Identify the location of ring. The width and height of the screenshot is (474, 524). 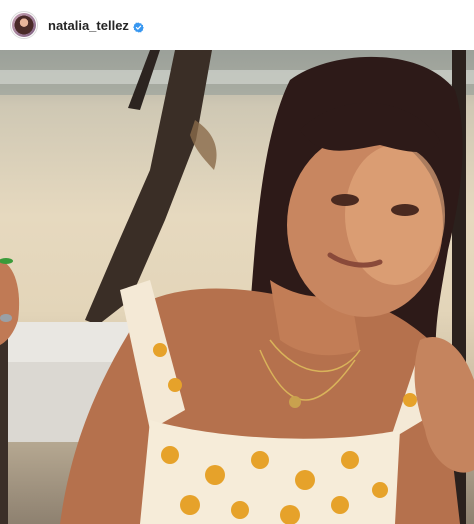
(6, 318).